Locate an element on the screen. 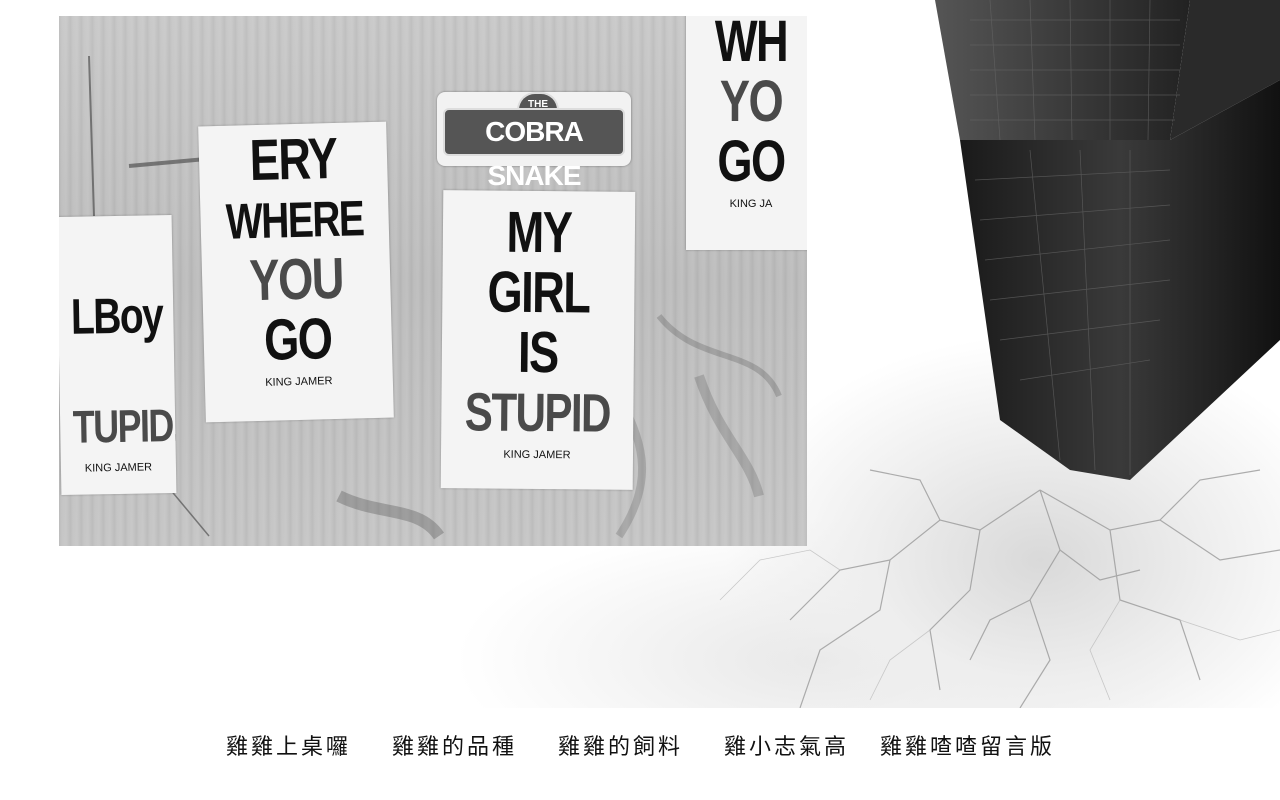 The height and width of the screenshot is (800, 1280). poster-my-girl-line-3: IS is located at coordinates (537, 352).